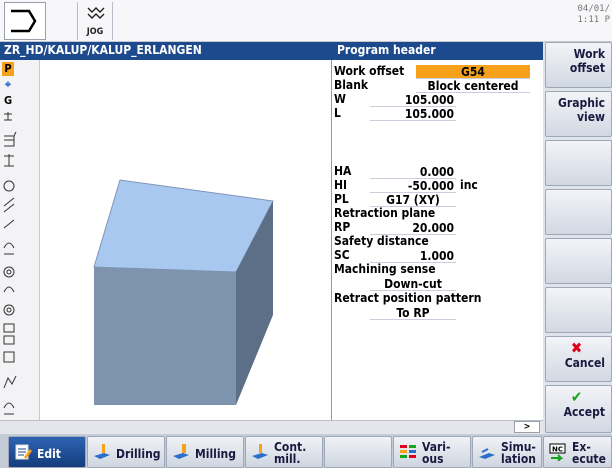 This screenshot has height=468, width=612. What do you see at coordinates (413, 256) in the screenshot?
I see `sc-field: 1.000` at bounding box center [413, 256].